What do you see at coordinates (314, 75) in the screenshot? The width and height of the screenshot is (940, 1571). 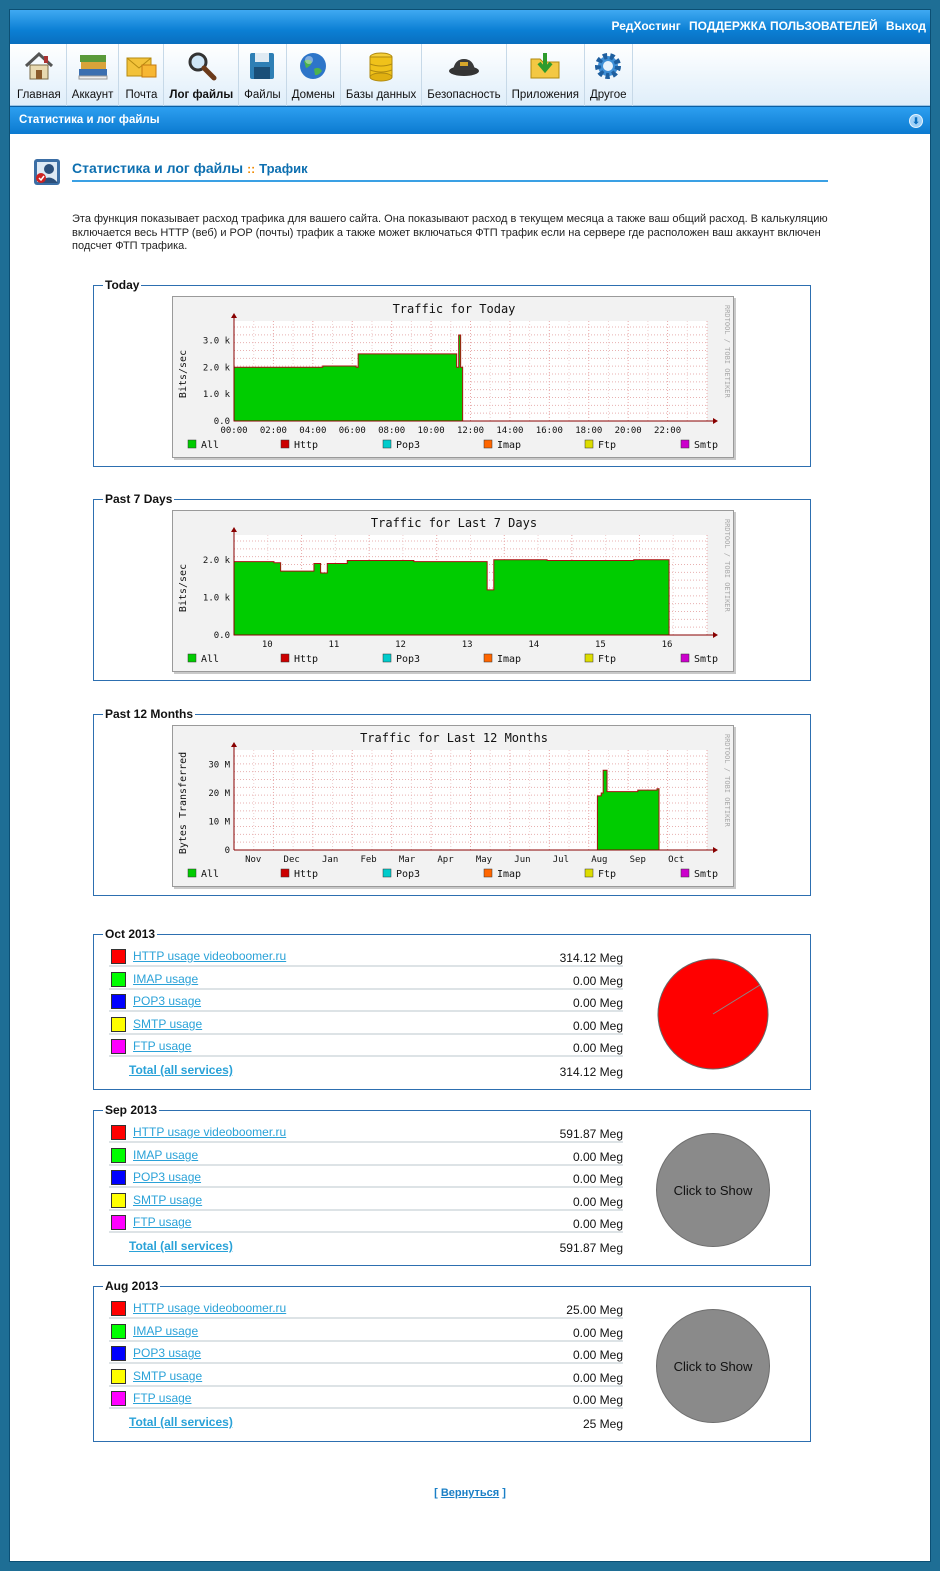 I see `nav-item-5: Домены` at bounding box center [314, 75].